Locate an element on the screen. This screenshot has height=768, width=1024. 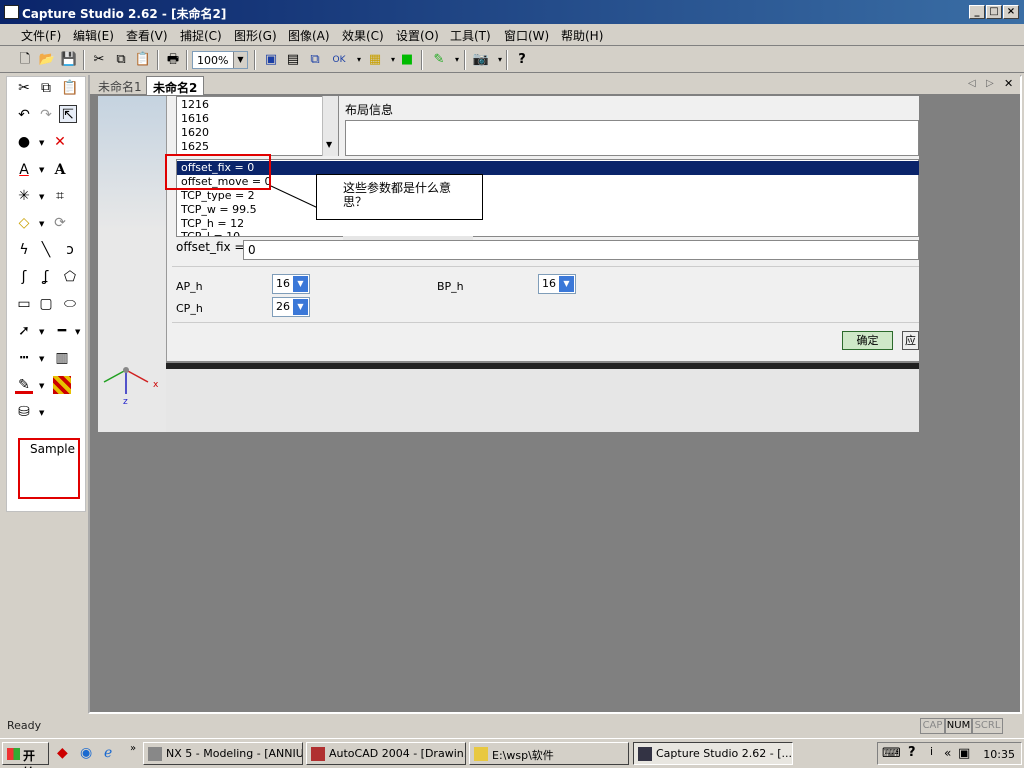
cut-icon: ✂ is located at coordinates (24, 88).